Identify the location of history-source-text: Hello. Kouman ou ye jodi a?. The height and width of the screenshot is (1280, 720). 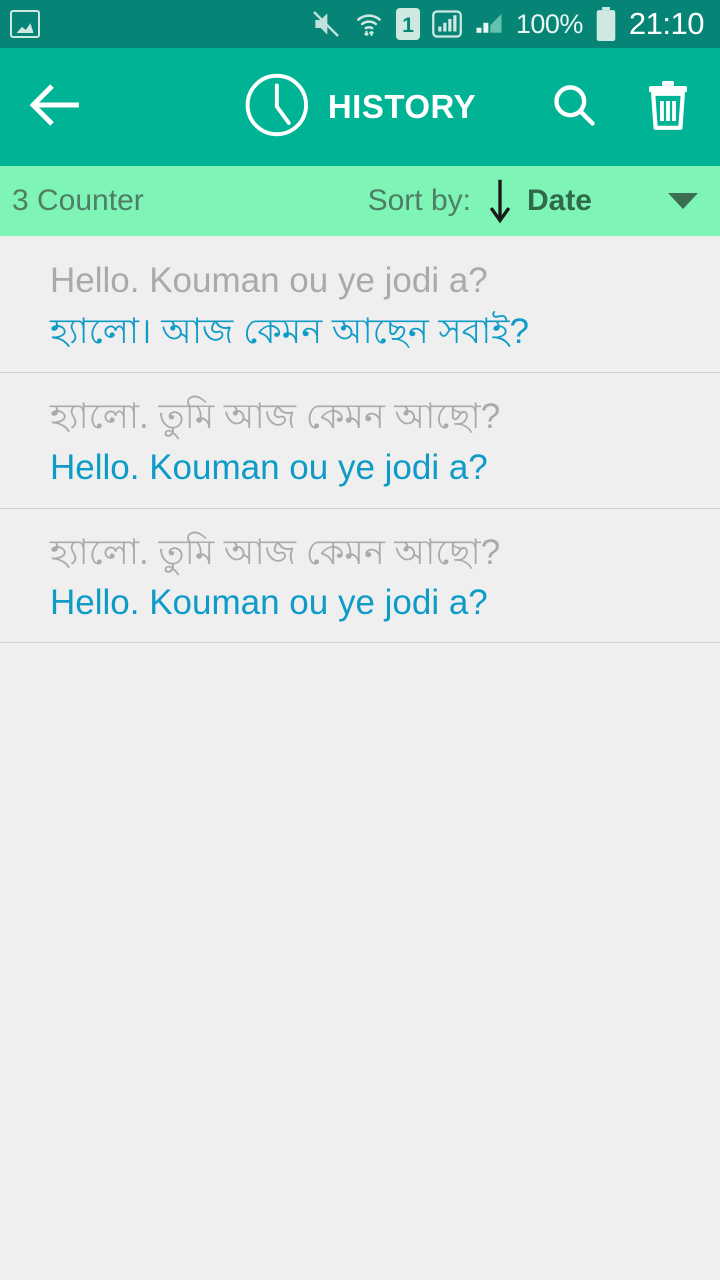
(269, 280).